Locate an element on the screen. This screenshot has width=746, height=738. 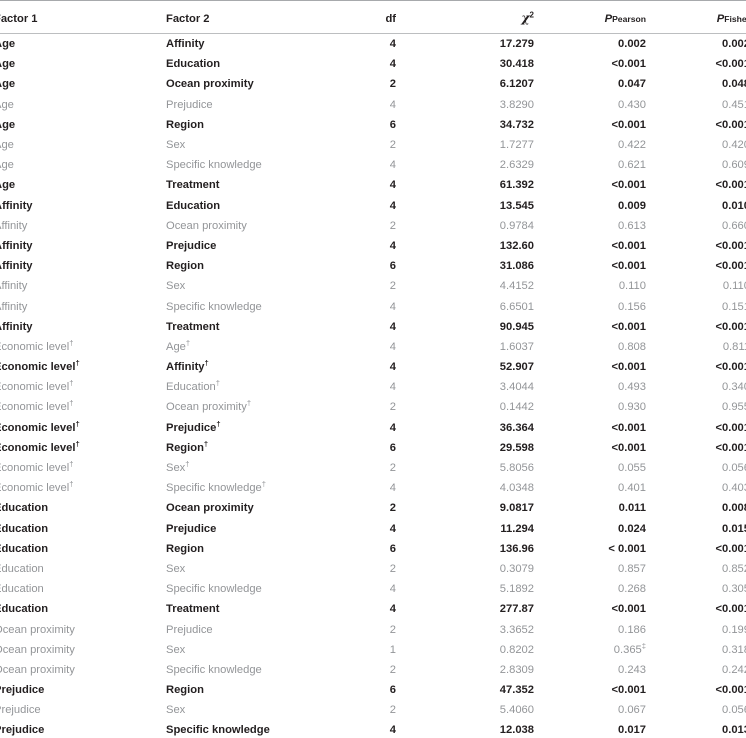
cell-chi-squared: 277.87 is located at coordinates (516, 609).